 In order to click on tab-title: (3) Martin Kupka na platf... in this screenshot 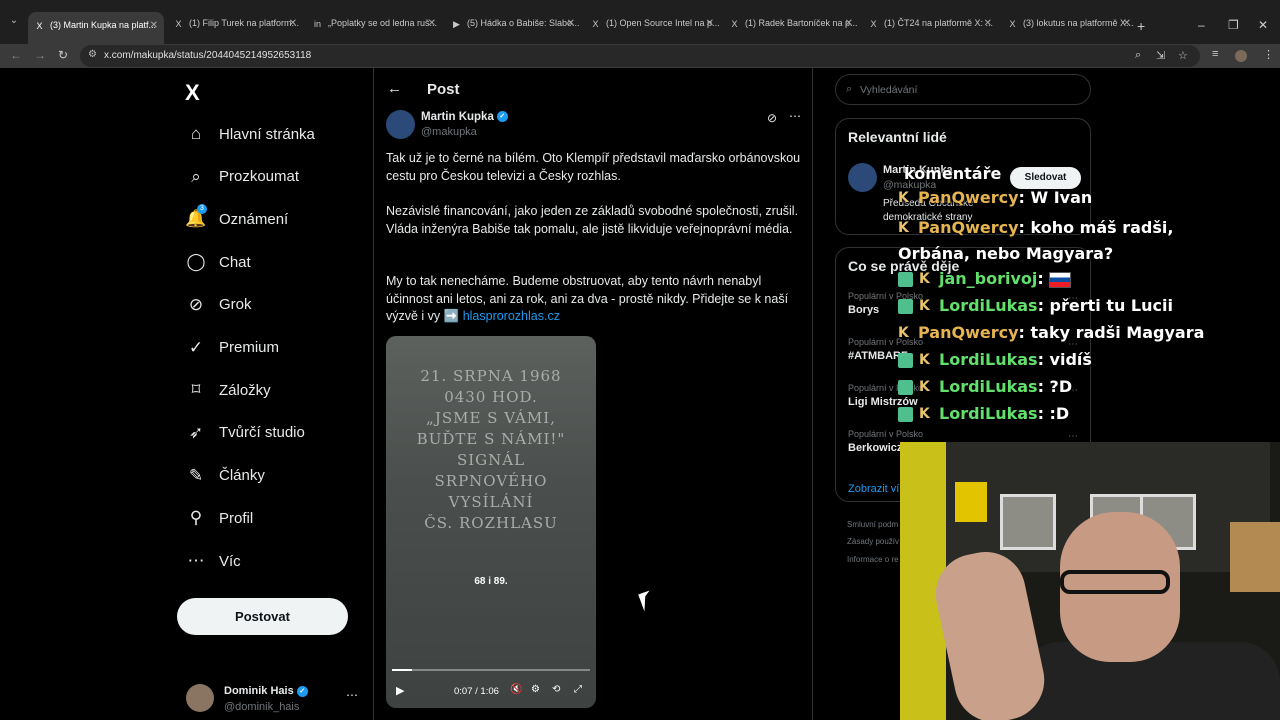, I will do `click(103, 25)`.